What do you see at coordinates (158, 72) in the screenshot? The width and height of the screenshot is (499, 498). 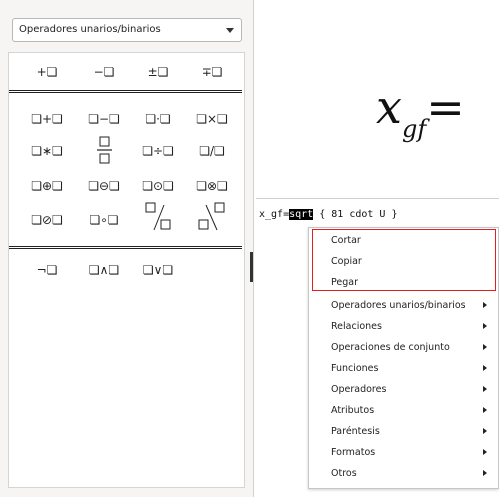 I see `element-plus-minus: ±❏` at bounding box center [158, 72].